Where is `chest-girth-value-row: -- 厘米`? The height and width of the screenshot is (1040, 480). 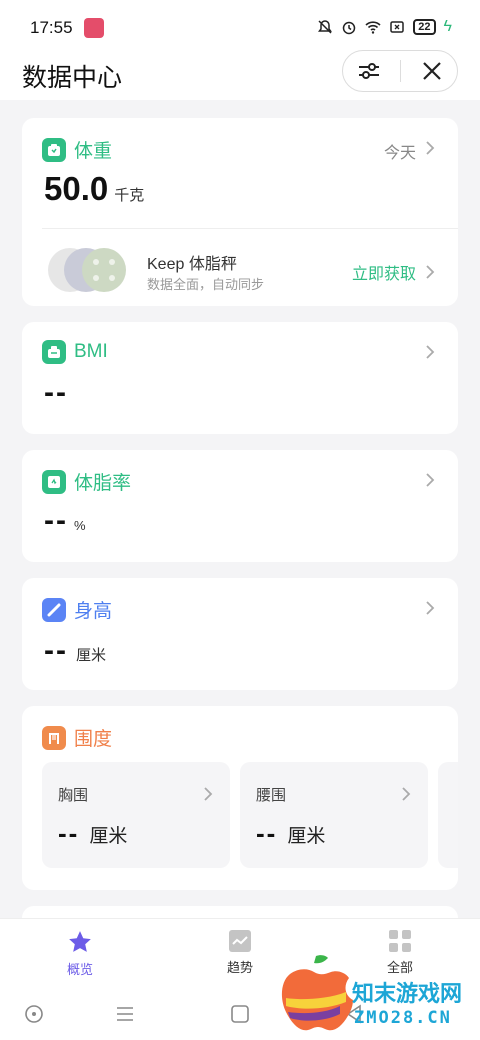 chest-girth-value-row: -- 厘米 is located at coordinates (92, 833).